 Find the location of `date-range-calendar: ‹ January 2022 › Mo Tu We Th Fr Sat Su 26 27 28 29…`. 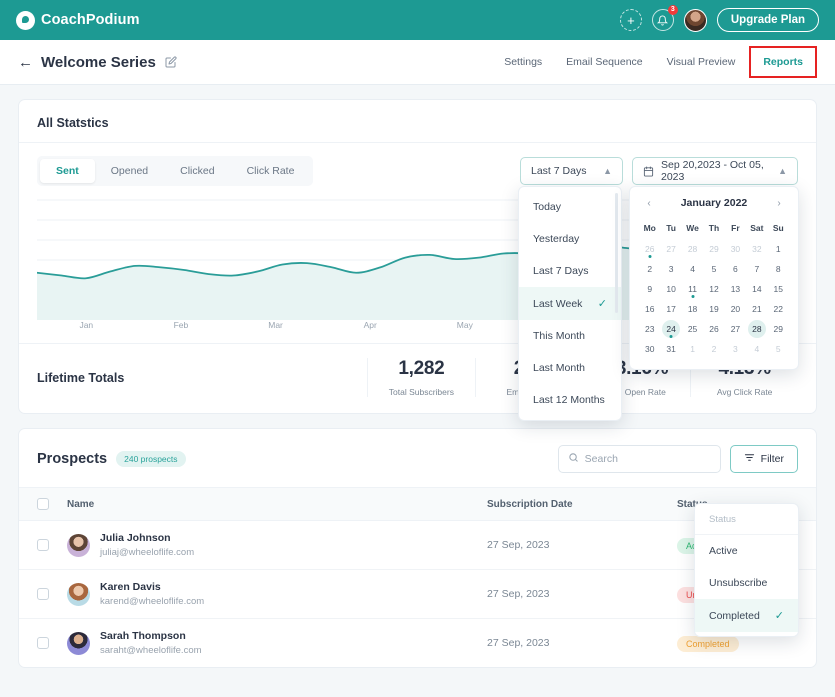

date-range-calendar: ‹ January 2022 › Mo Tu We Th Fr Sat Su 26 27 28 29… is located at coordinates (714, 278).